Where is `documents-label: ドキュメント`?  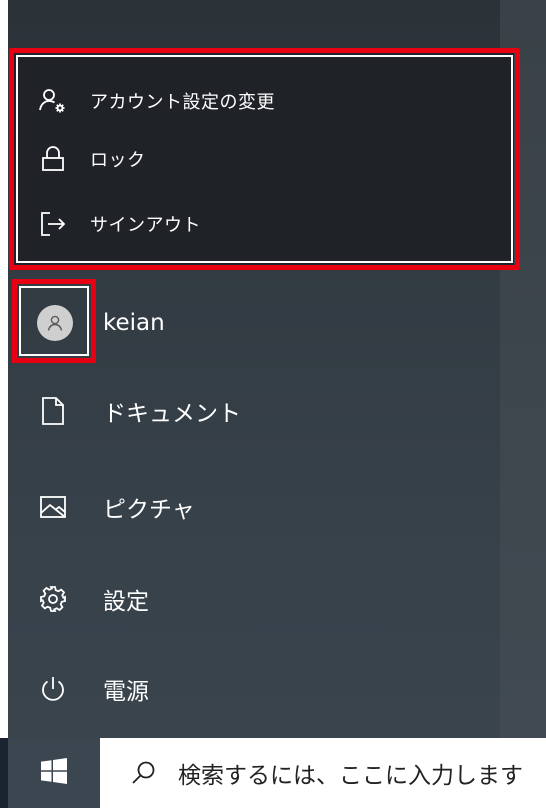 documents-label: ドキュメント is located at coordinates (172, 414).